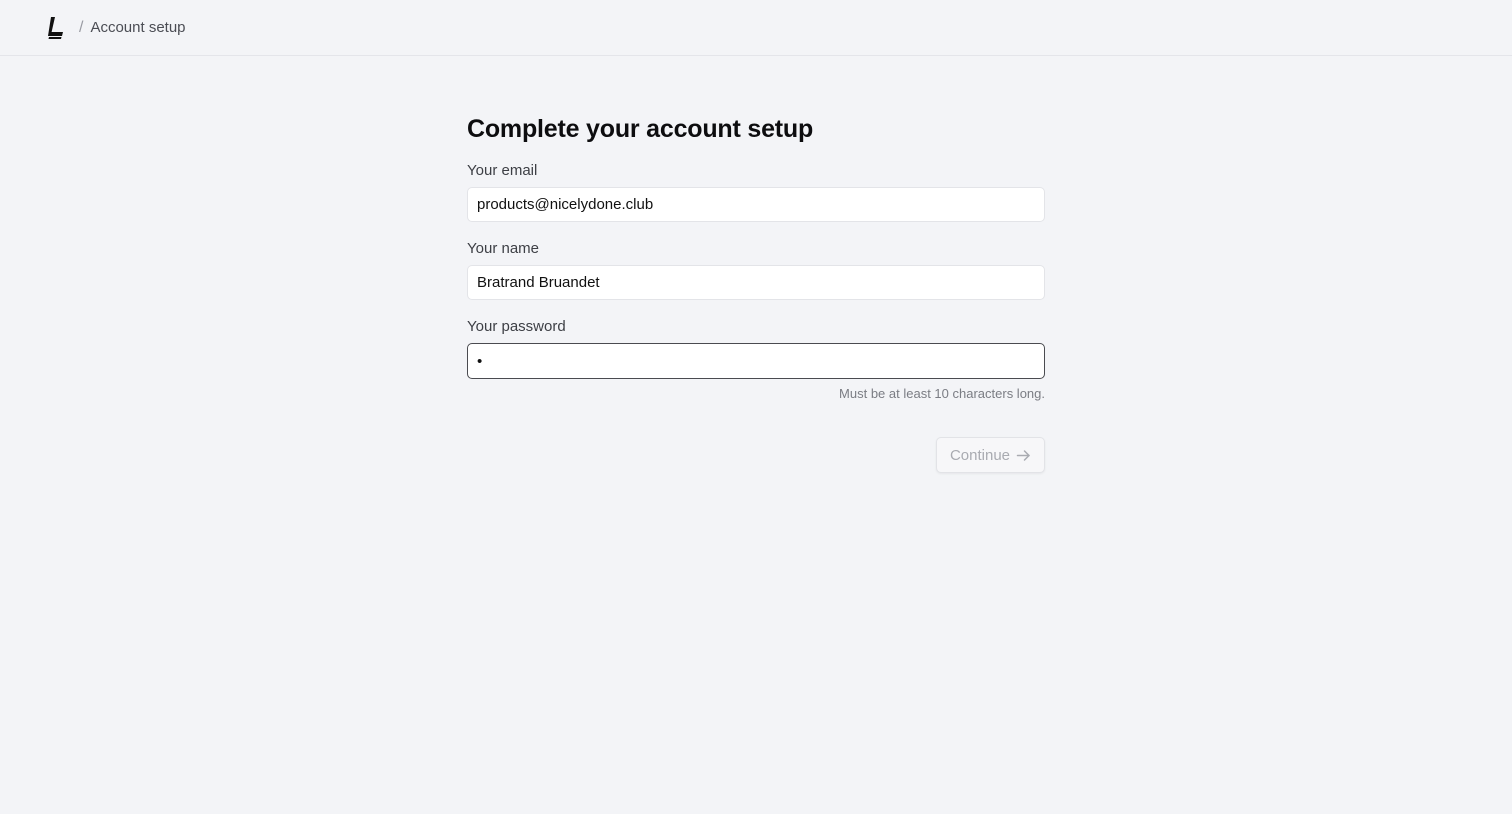 Image resolution: width=1512 pixels, height=814 pixels. I want to click on breadcrumb-account-setup: Account setup, so click(138, 27).